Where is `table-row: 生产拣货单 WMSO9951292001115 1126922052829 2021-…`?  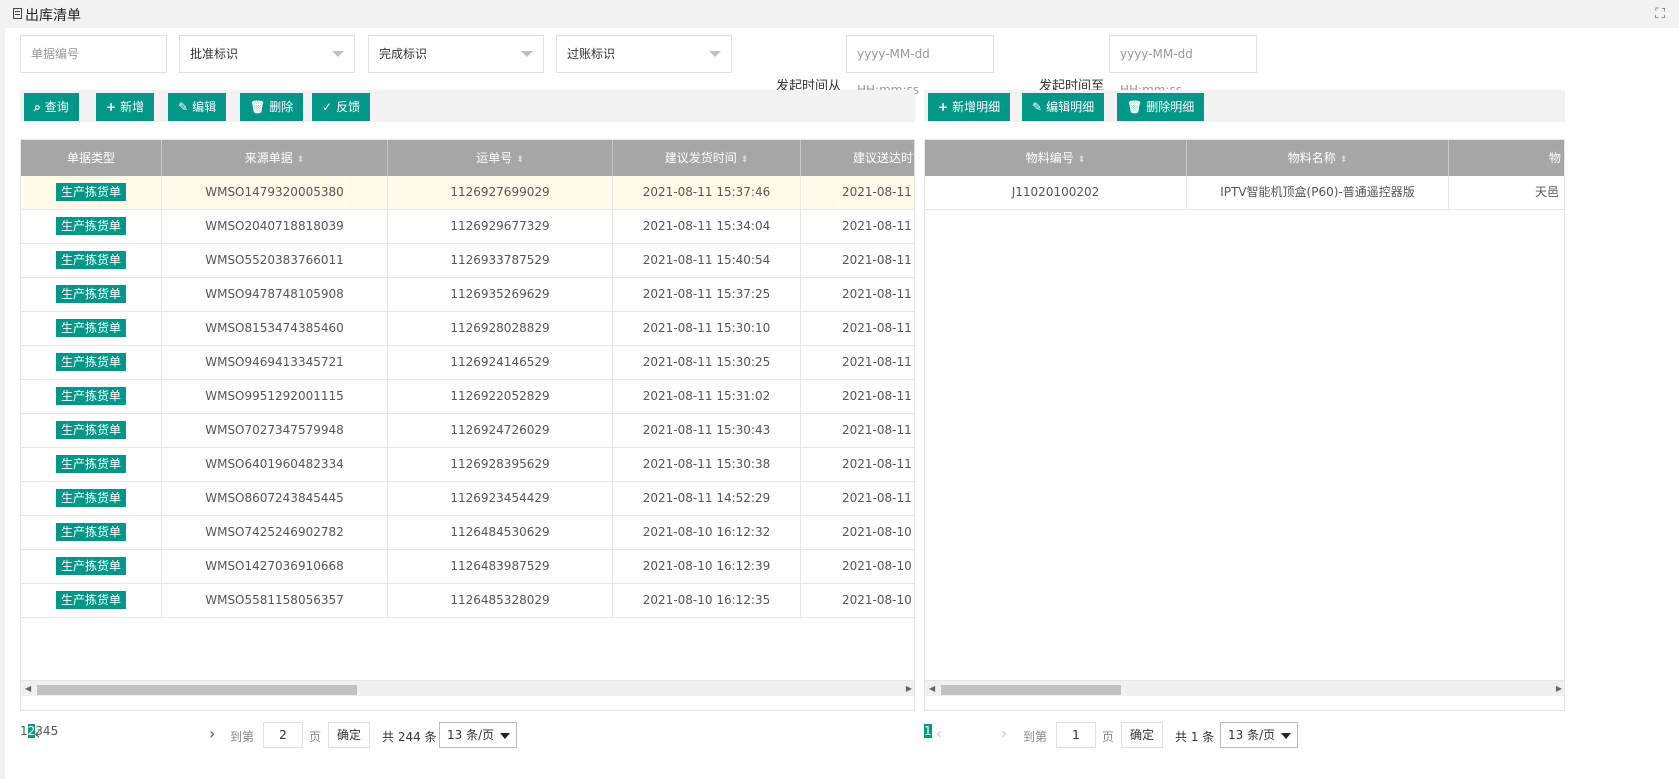 table-row: 生产拣货单 WMSO9951292001115 1126922052829 2021-… is located at coordinates (467, 397).